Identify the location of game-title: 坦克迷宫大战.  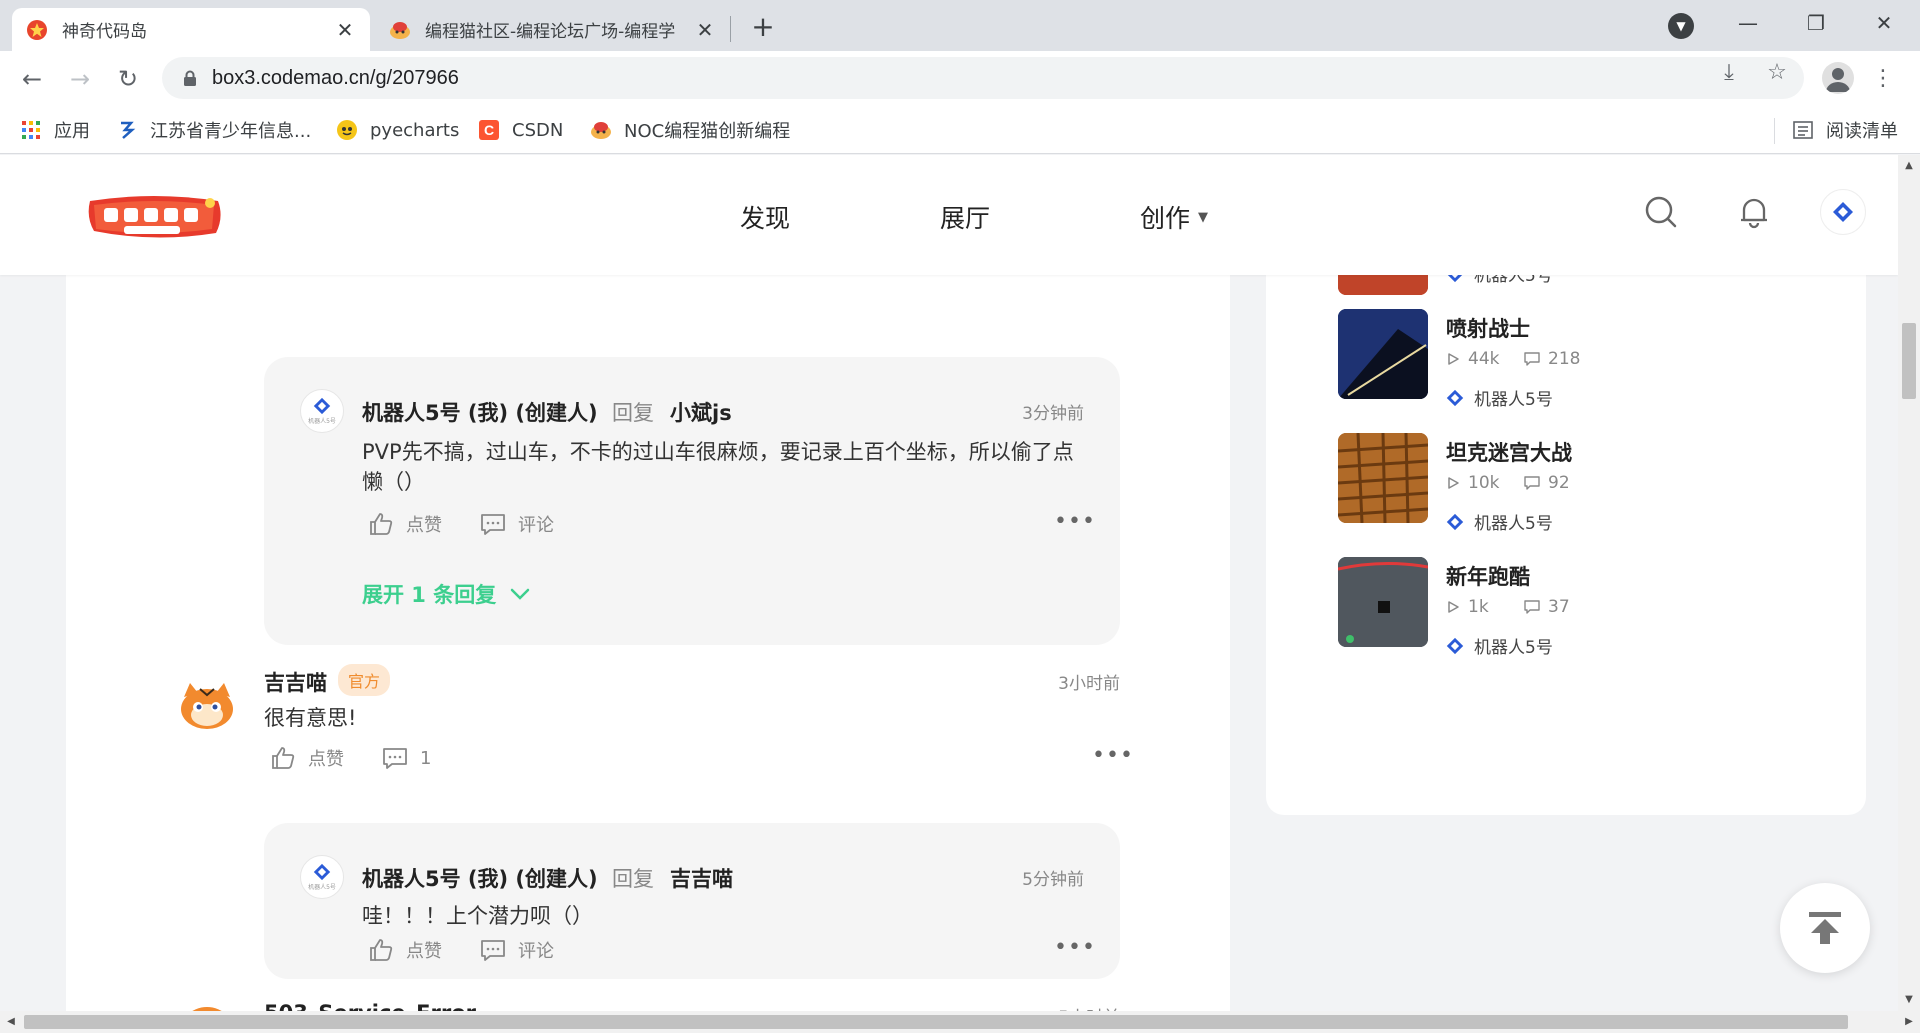
(1509, 453).